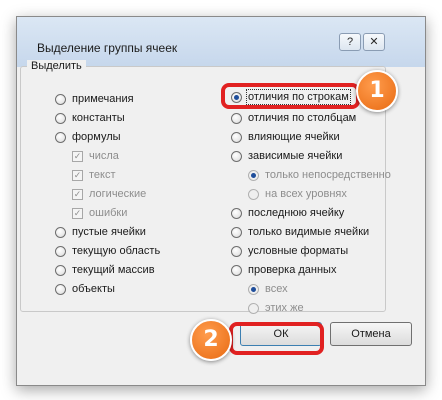  Describe the element at coordinates (103, 99) in the screenshot. I see `option-label: примечания` at that location.